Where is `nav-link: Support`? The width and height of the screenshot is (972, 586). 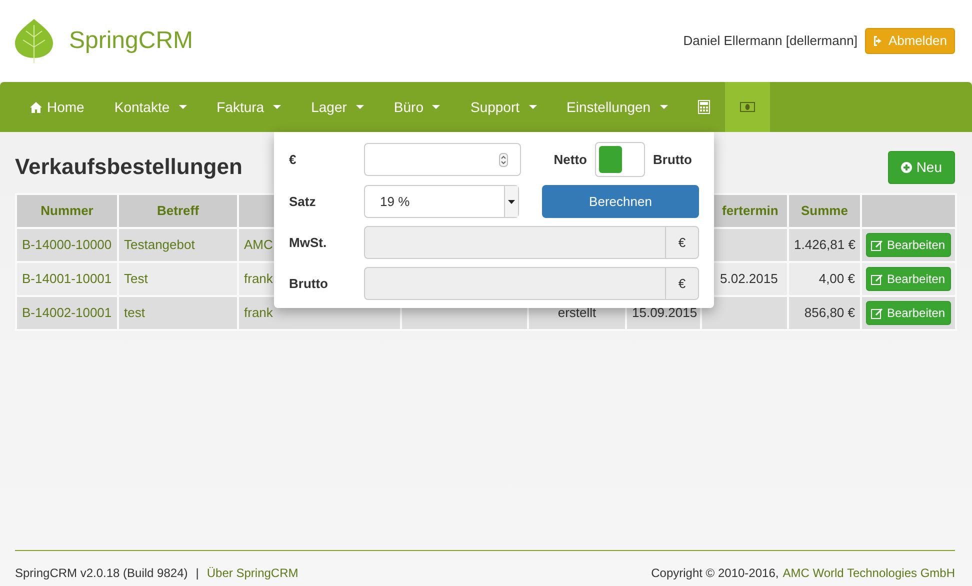 nav-link: Support is located at coordinates (503, 107).